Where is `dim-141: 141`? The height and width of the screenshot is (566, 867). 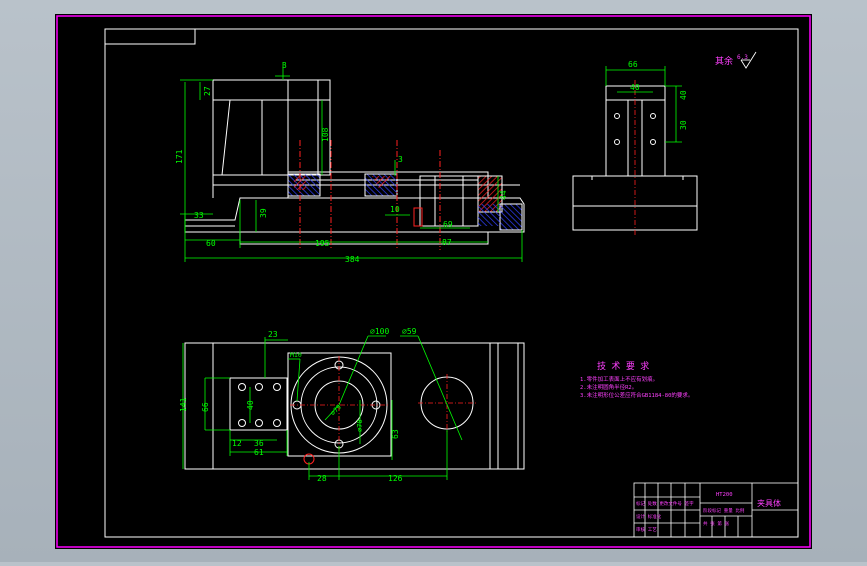
dim-141: 141 is located at coordinates (183, 404).